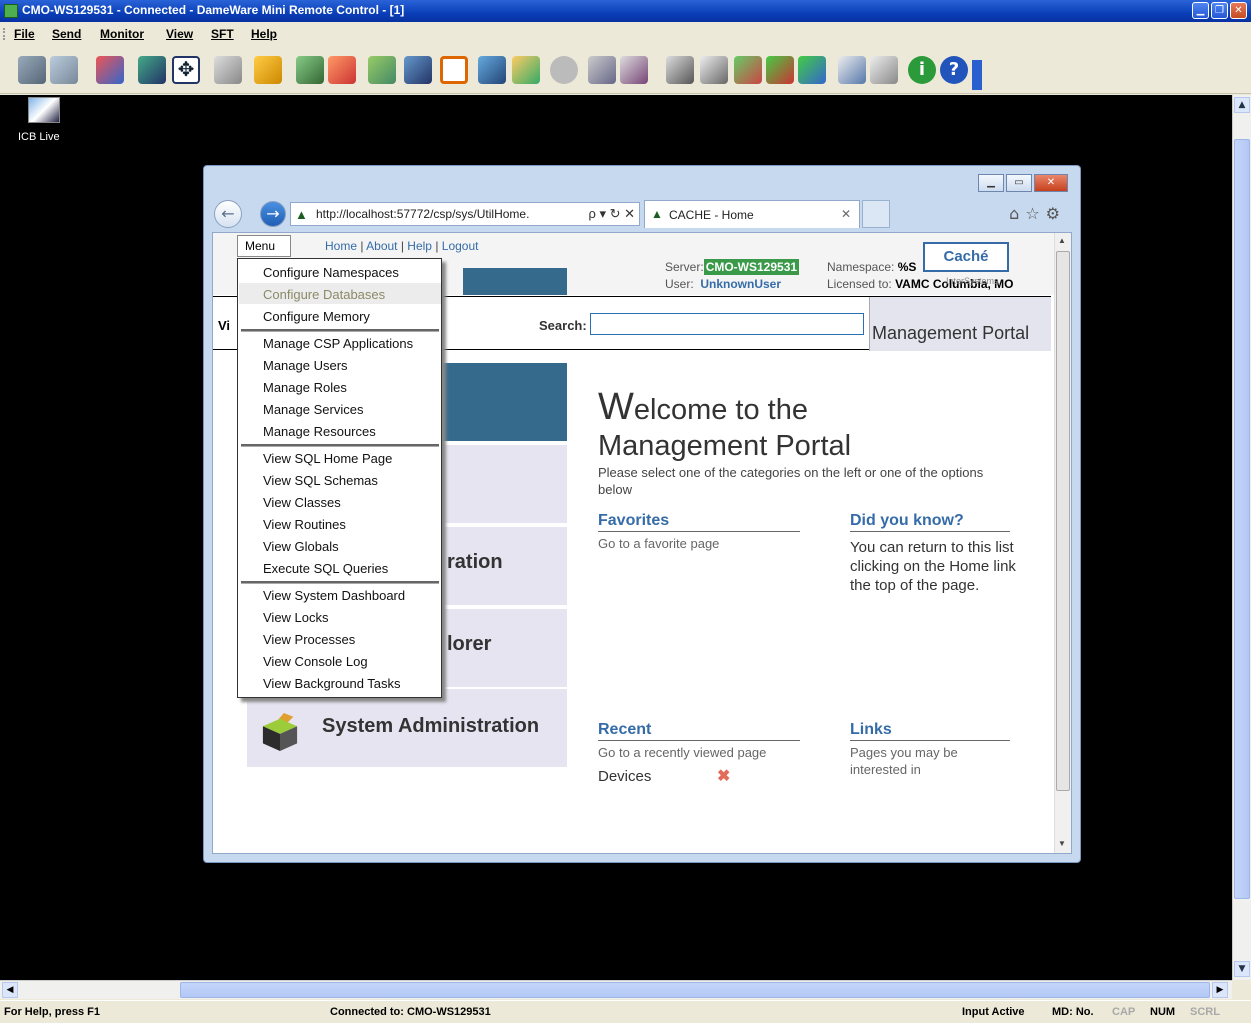 Image resolution: width=1251 pixels, height=1023 pixels. I want to click on vertical-scroll-thumb, so click(1242, 519).